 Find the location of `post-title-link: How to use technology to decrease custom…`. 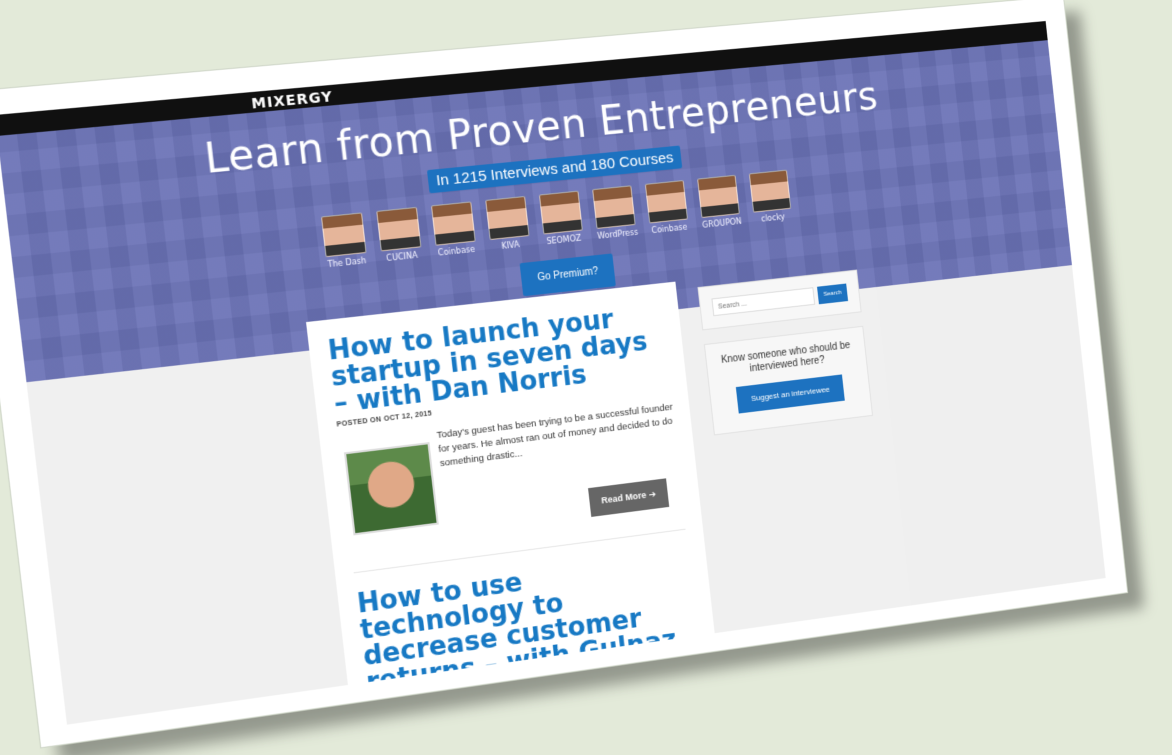

post-title-link: How to use technology to decrease custom… is located at coordinates (529, 636).